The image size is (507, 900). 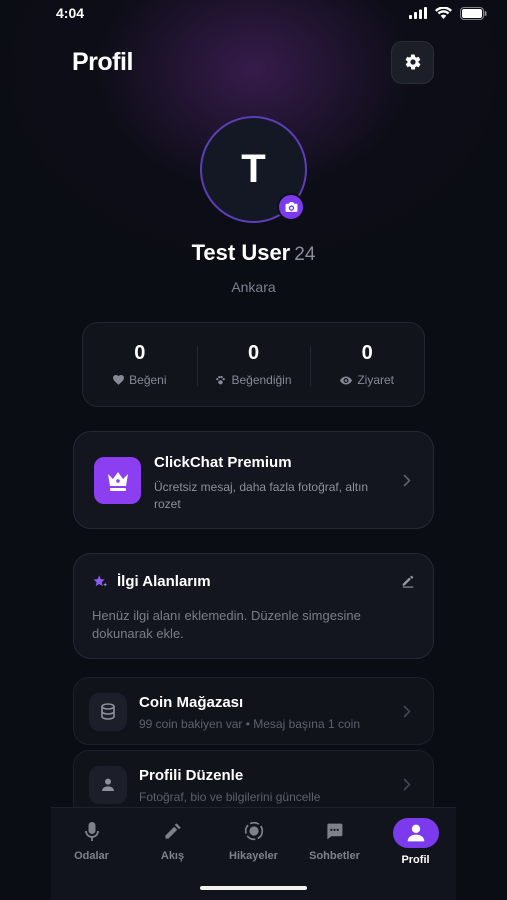 What do you see at coordinates (443, 13) in the screenshot?
I see `wifi-icon` at bounding box center [443, 13].